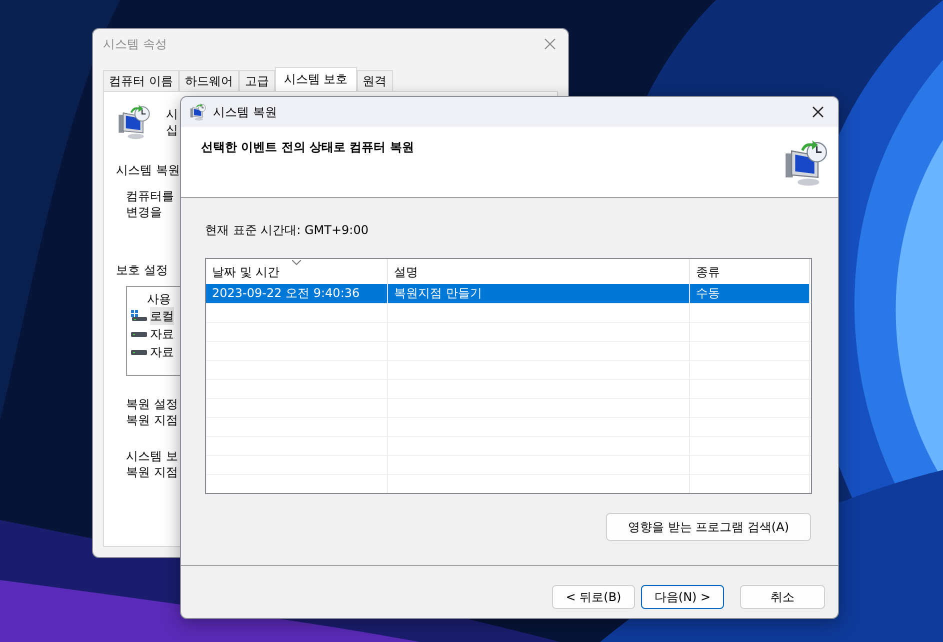 This screenshot has width=943, height=642. I want to click on tab: 하드웨어, so click(208, 80).